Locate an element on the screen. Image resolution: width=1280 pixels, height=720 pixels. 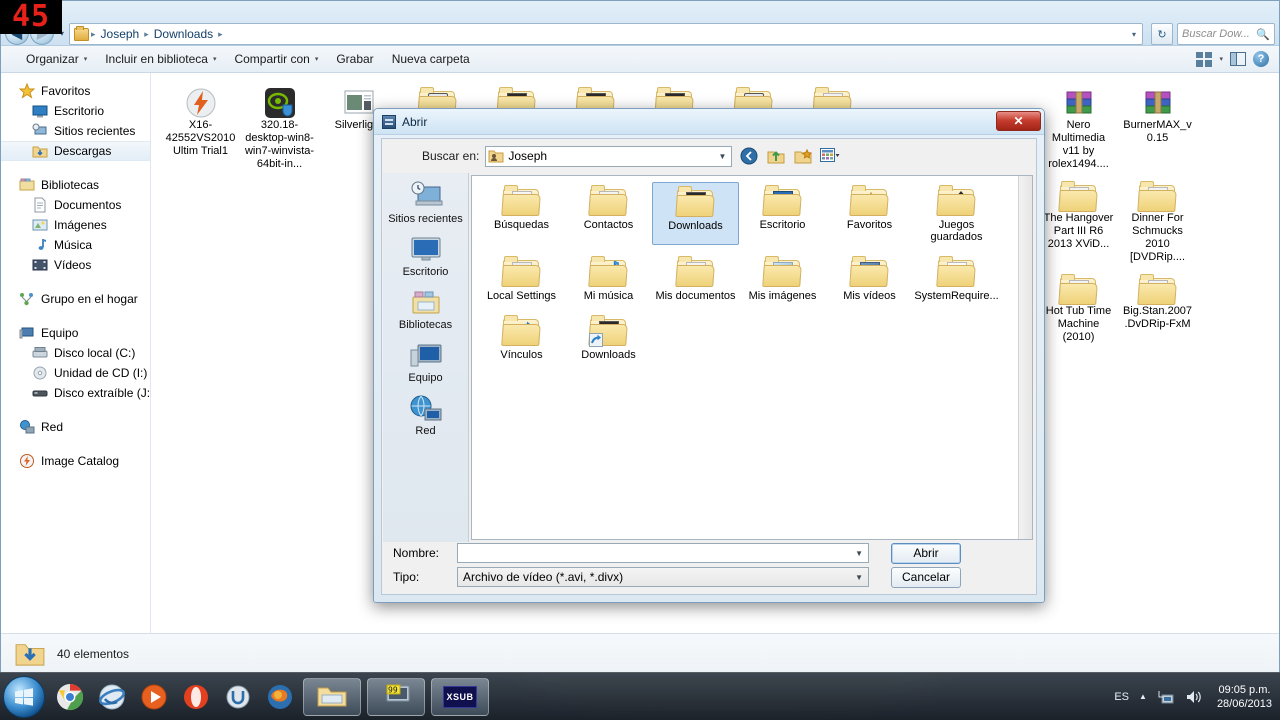
media-task-badge: 99 is located at coordinates (393, 689).